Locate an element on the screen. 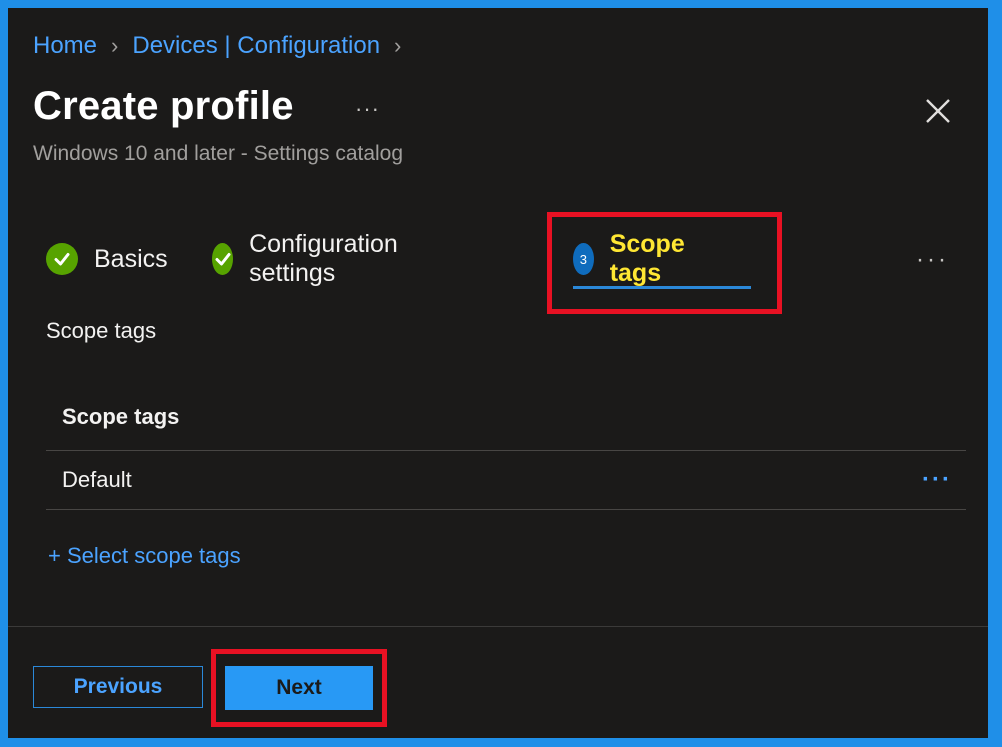 The height and width of the screenshot is (747, 1002). scope-tag-name: Default is located at coordinates (97, 479).